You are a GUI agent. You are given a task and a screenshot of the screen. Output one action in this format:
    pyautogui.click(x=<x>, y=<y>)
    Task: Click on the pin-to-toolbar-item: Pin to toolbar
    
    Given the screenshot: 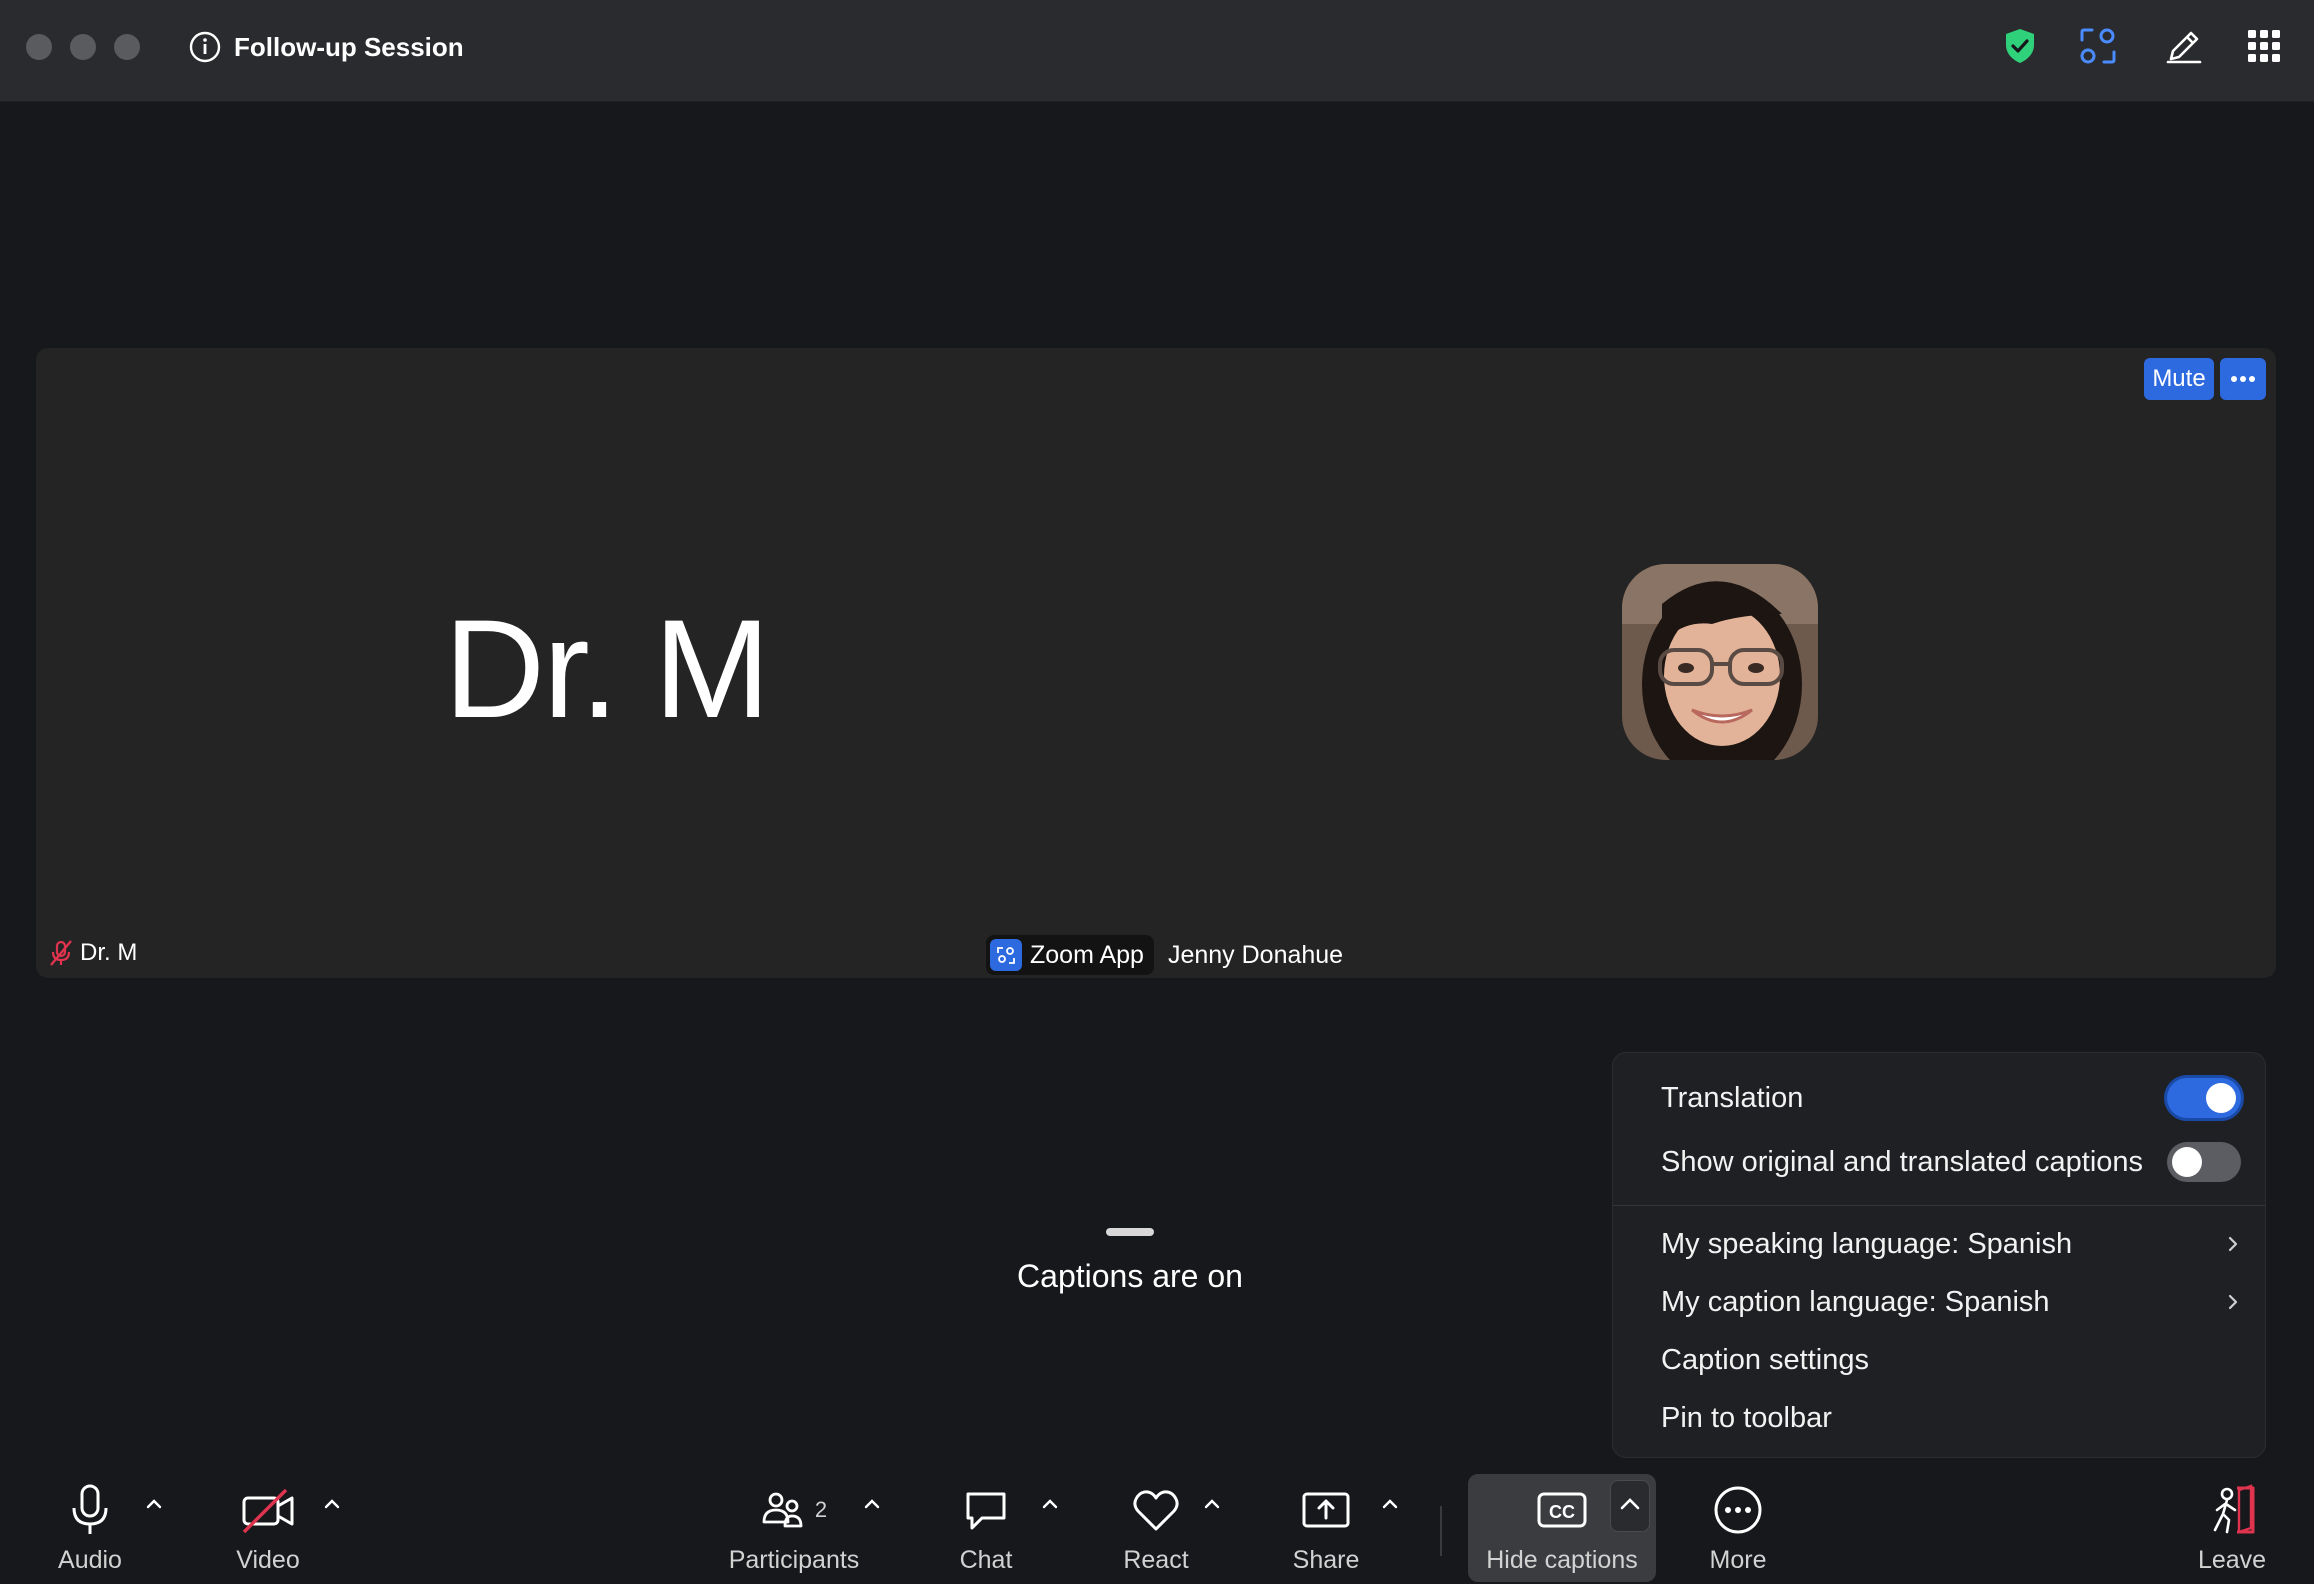 What is the action you would take?
    pyautogui.click(x=1951, y=1418)
    